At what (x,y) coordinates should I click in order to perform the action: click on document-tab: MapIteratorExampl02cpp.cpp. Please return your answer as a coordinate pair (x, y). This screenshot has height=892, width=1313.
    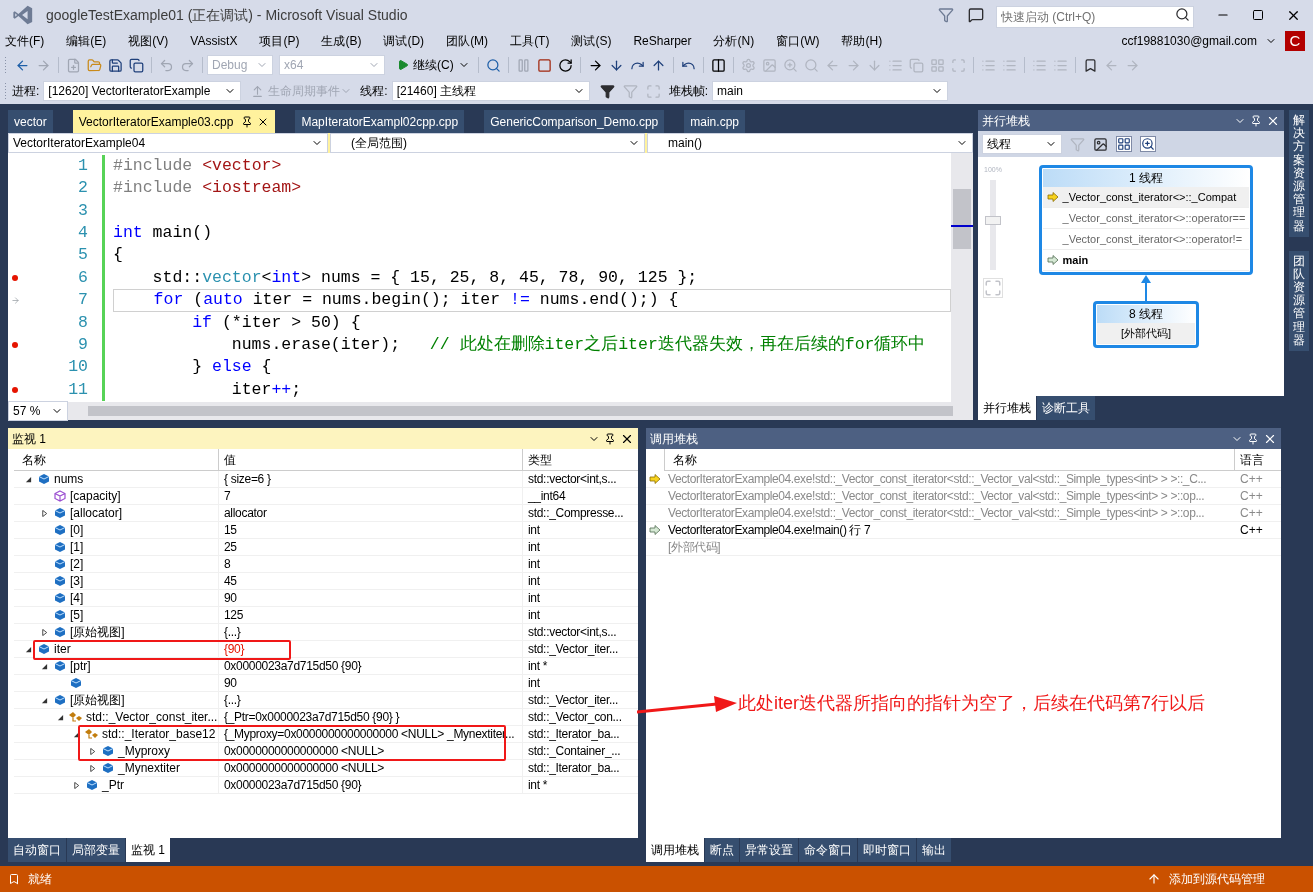
    Looking at the image, I should click on (380, 121).